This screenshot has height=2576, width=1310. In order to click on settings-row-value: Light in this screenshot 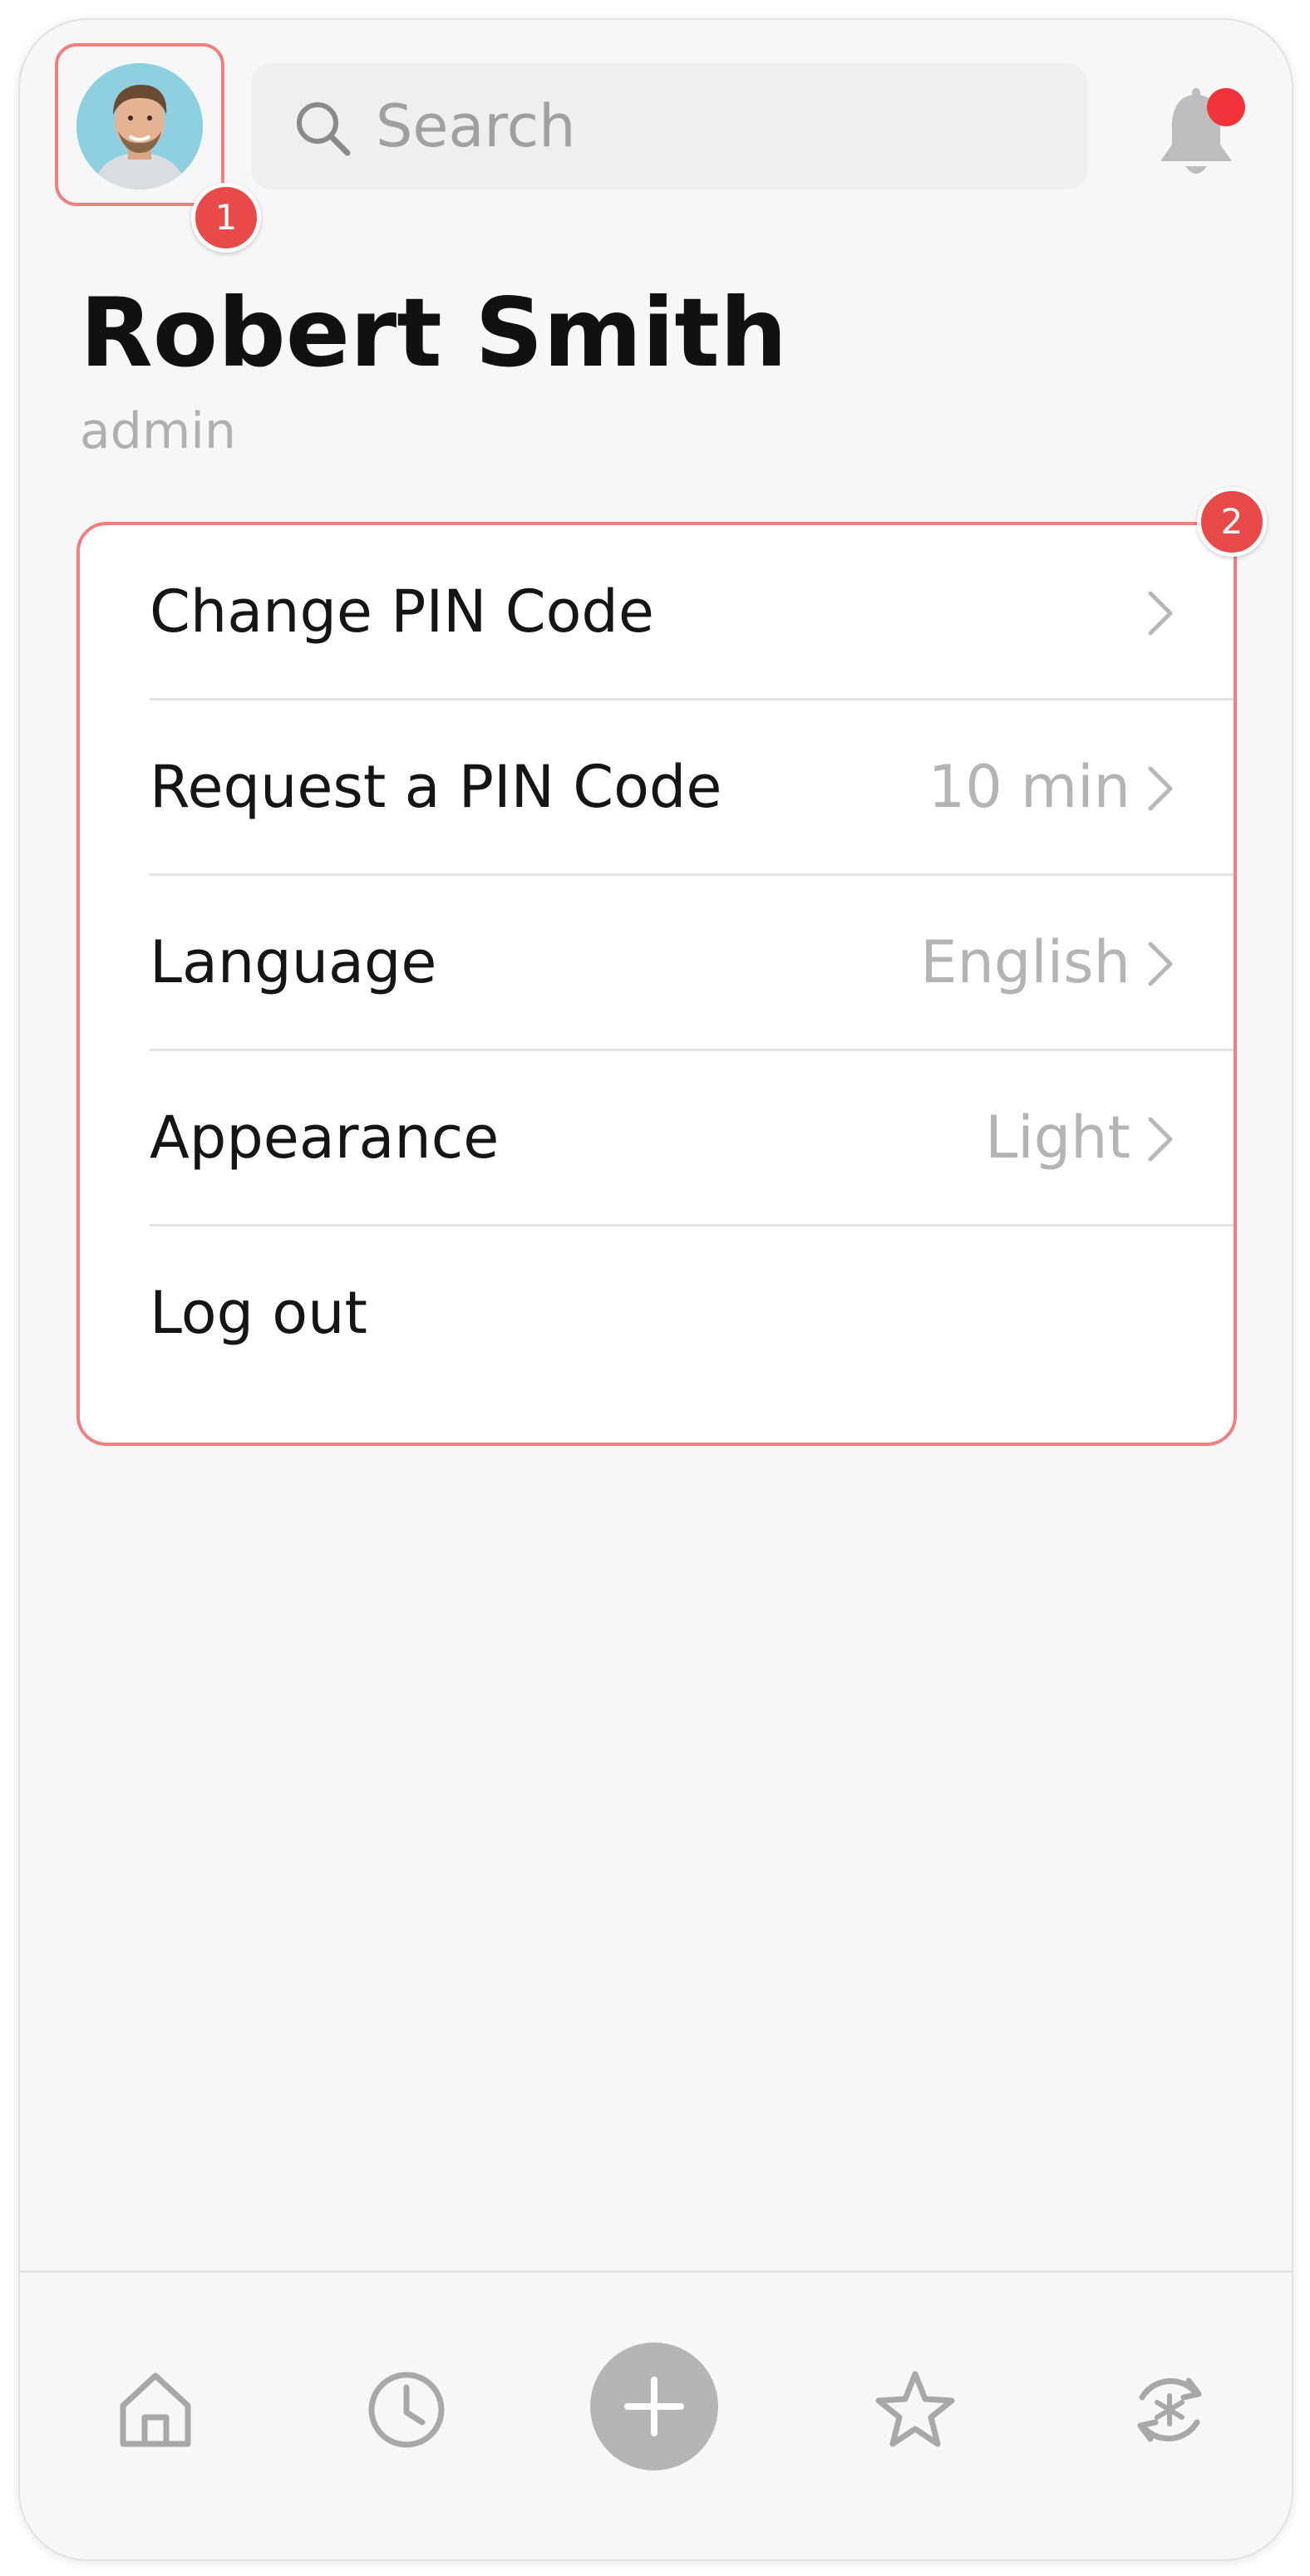, I will do `click(1057, 1138)`.